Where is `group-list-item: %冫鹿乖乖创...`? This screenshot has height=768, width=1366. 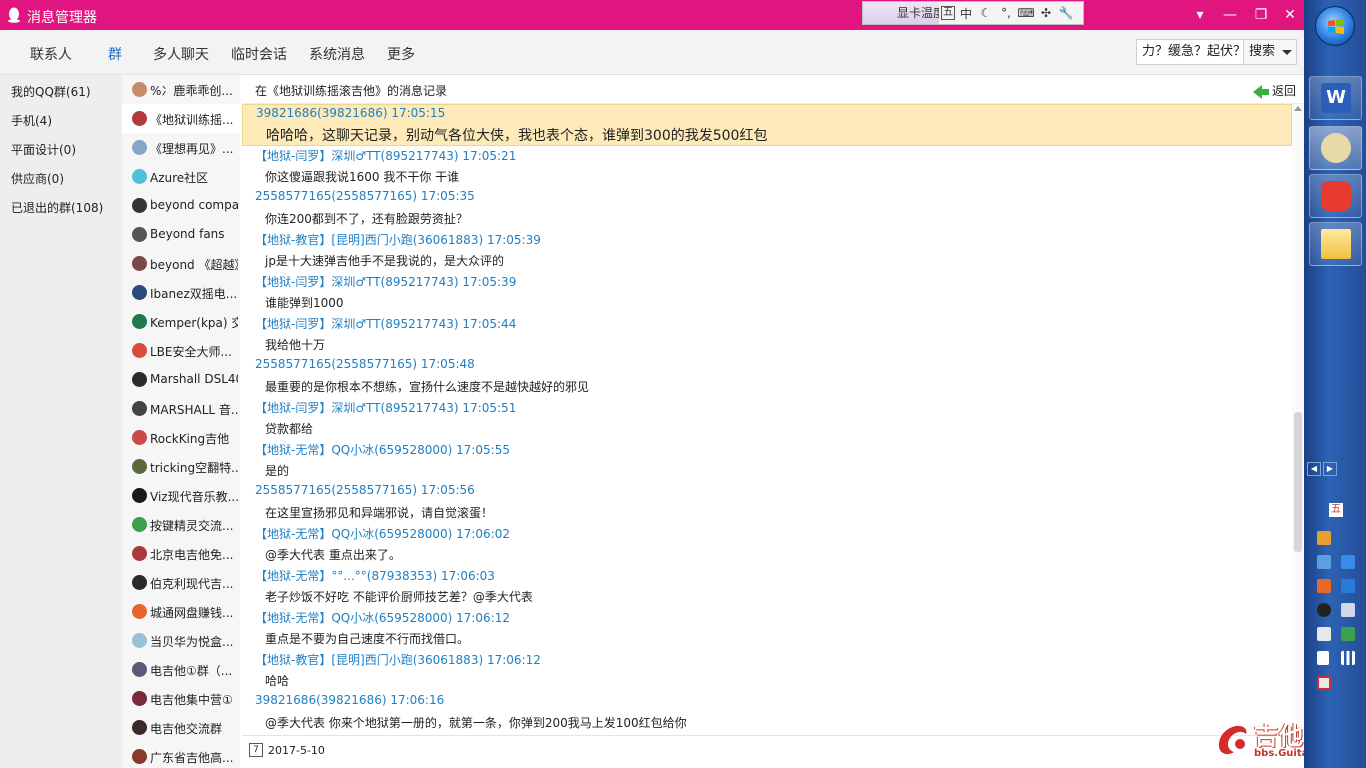 group-list-item: %冫鹿乖乖创... is located at coordinates (181, 89).